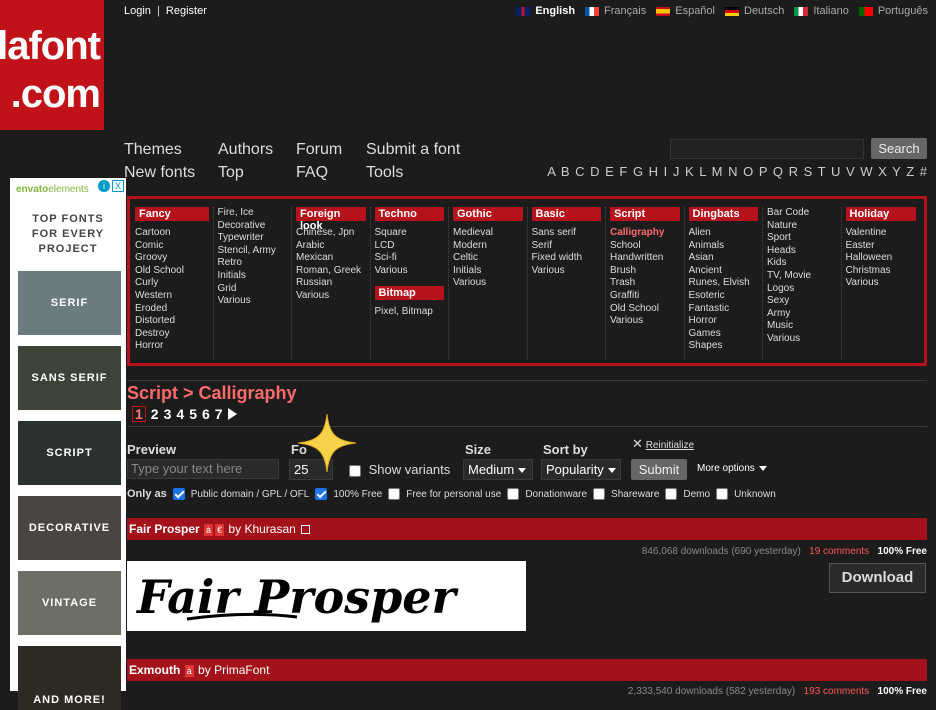  What do you see at coordinates (881, 246) in the screenshot?
I see `category-item: Easter` at bounding box center [881, 246].